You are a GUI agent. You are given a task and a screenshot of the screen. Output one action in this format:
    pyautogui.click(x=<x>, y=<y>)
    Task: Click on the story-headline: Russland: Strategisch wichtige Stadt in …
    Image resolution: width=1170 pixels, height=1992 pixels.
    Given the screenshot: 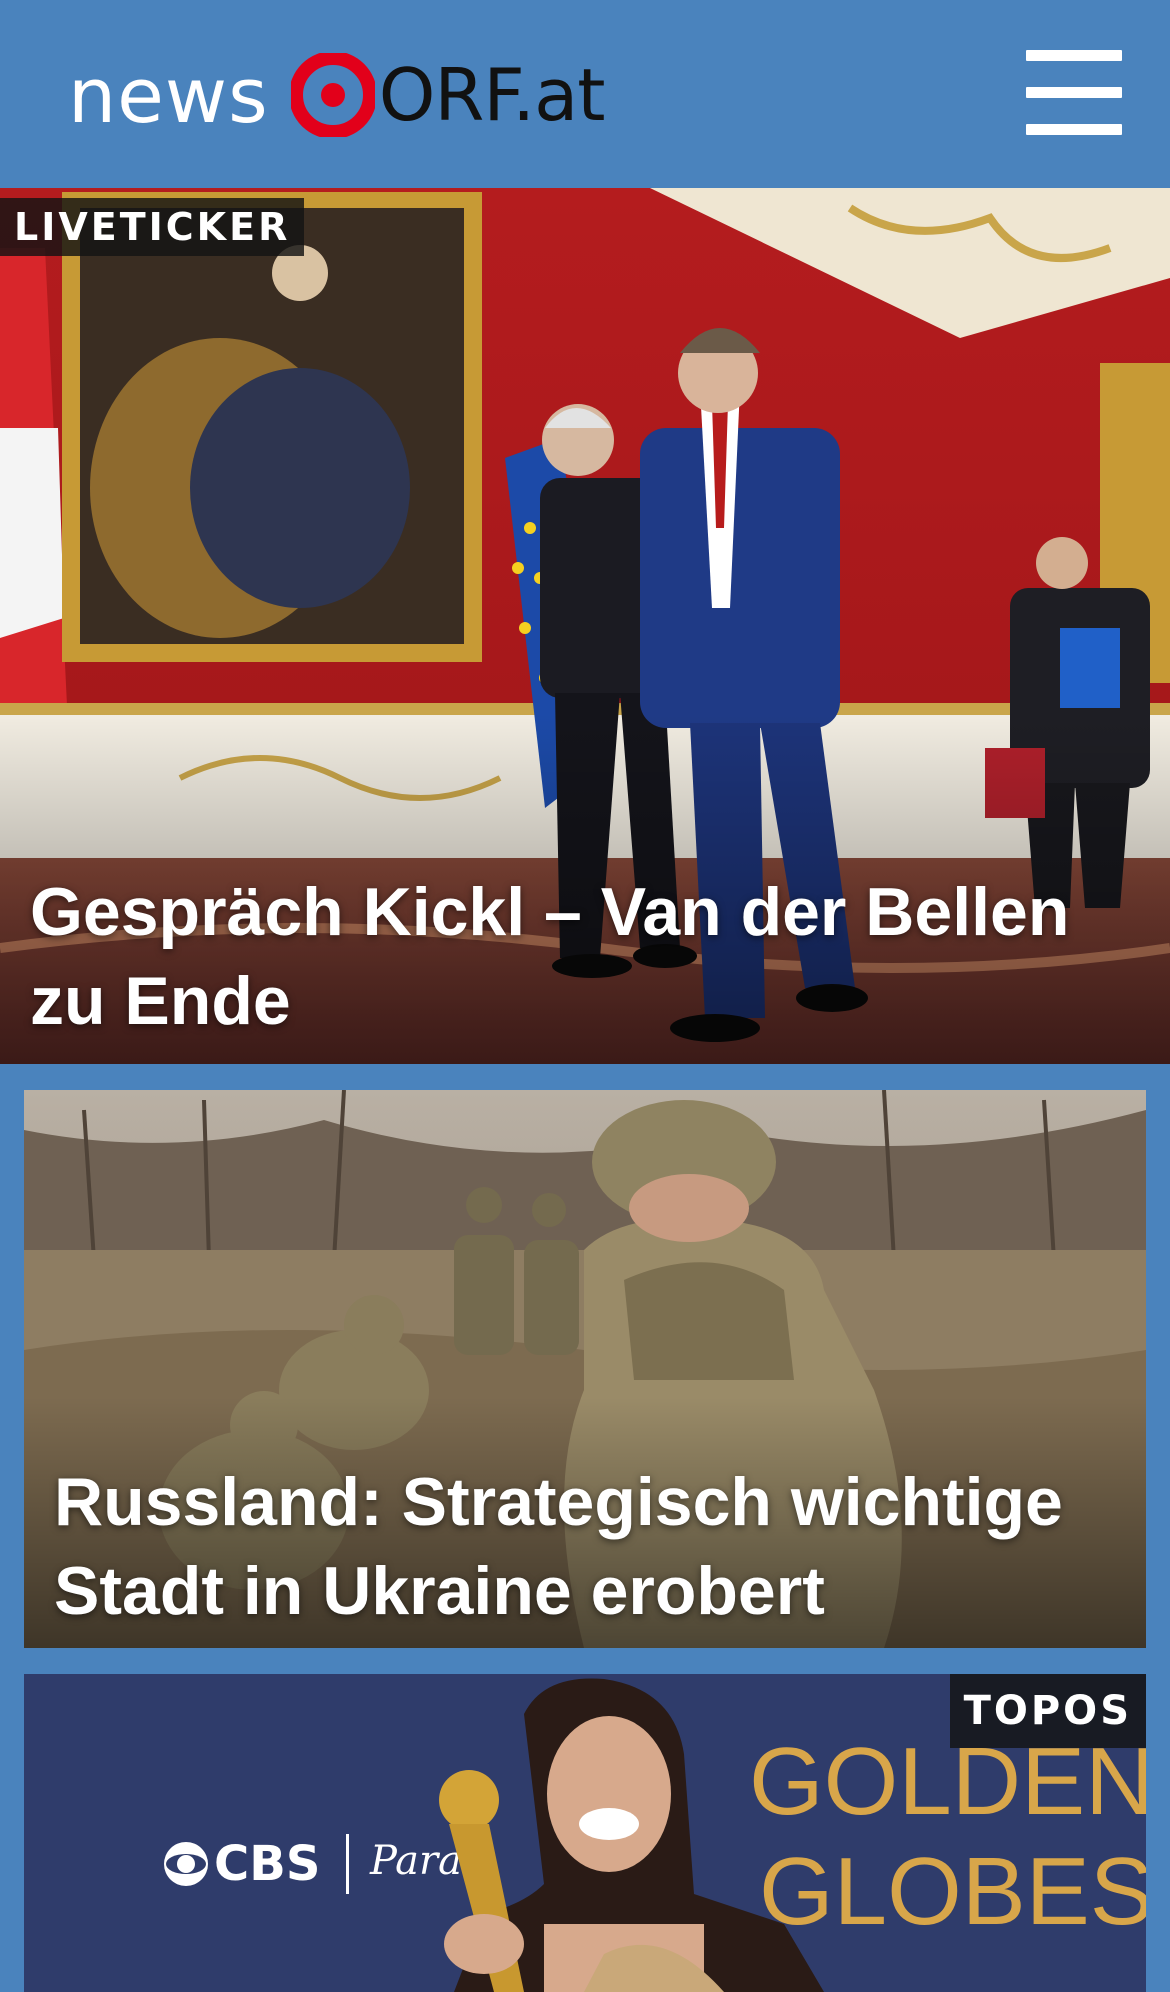 What is the action you would take?
    pyautogui.click(x=594, y=1547)
    